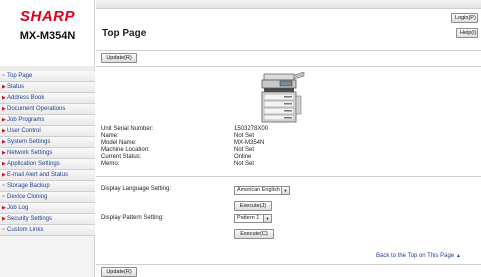 The image size is (481, 277). I want to click on pattern-select: Pattern 1 ▼, so click(253, 218).